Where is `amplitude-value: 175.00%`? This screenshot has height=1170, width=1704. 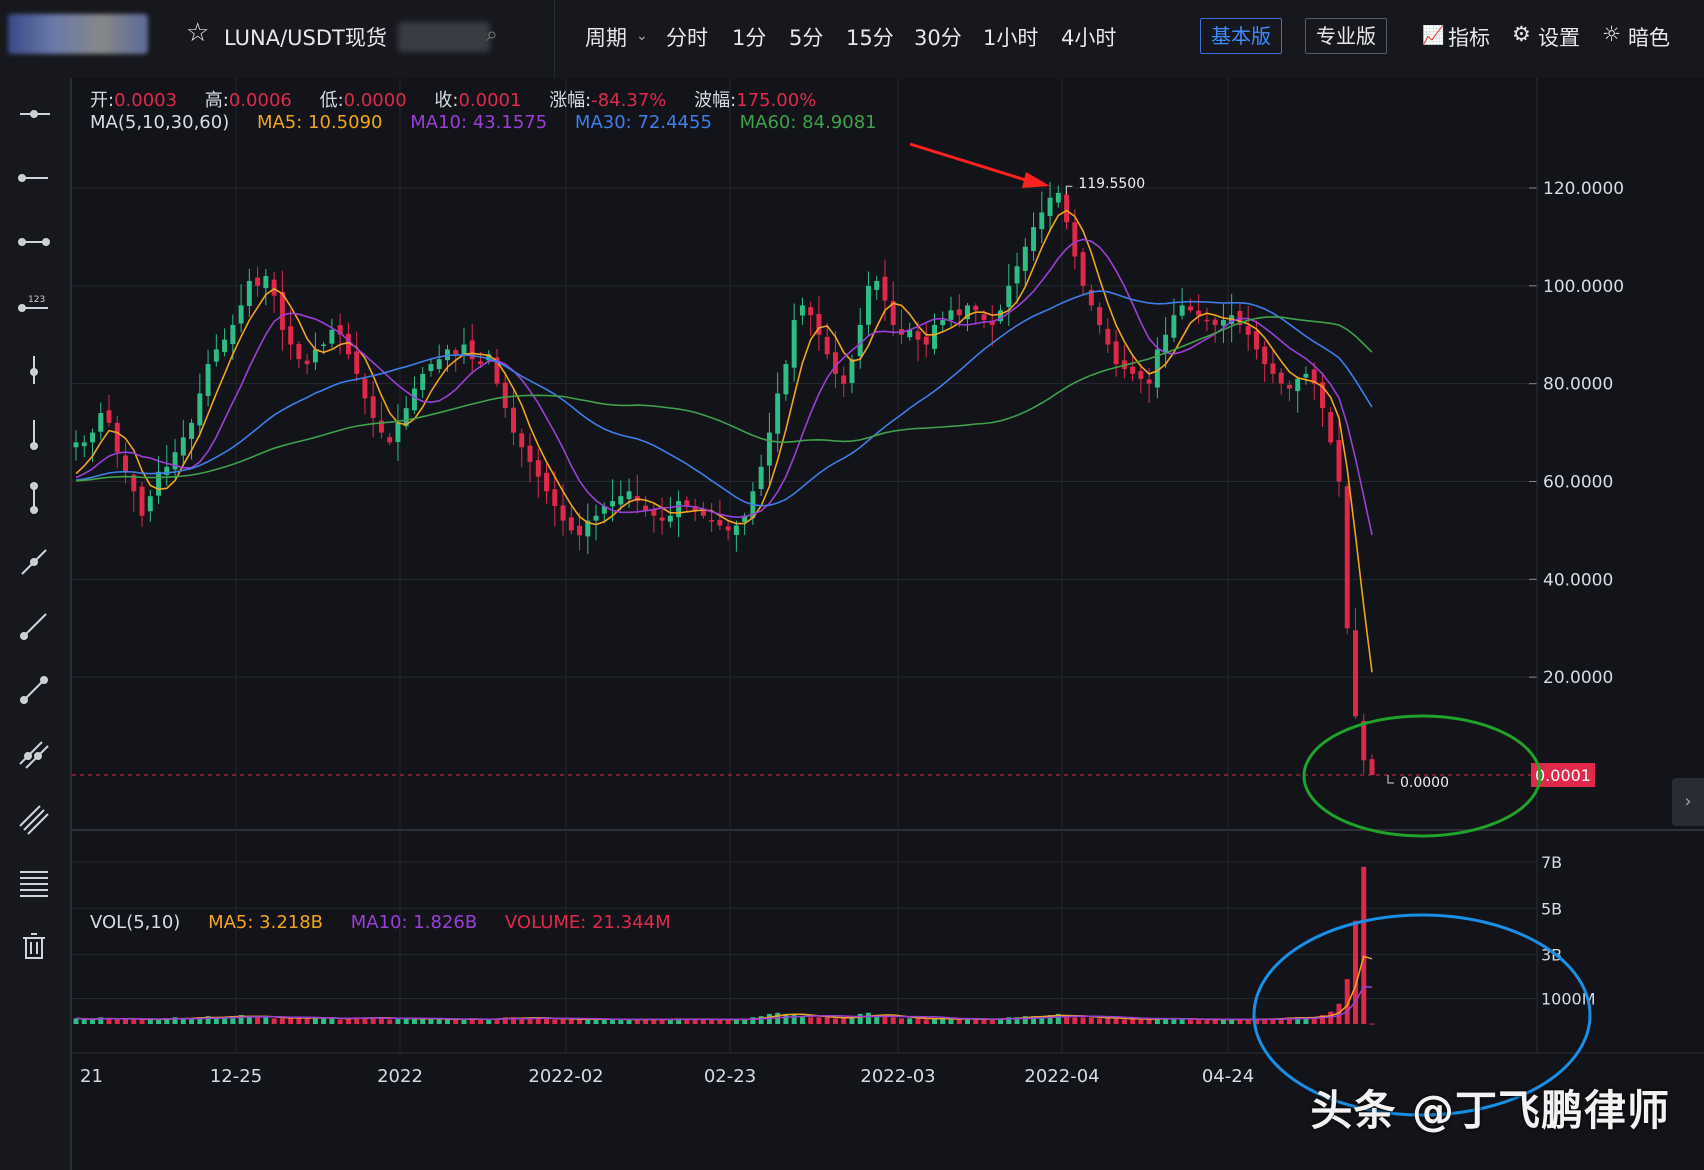 amplitude-value: 175.00% is located at coordinates (776, 100).